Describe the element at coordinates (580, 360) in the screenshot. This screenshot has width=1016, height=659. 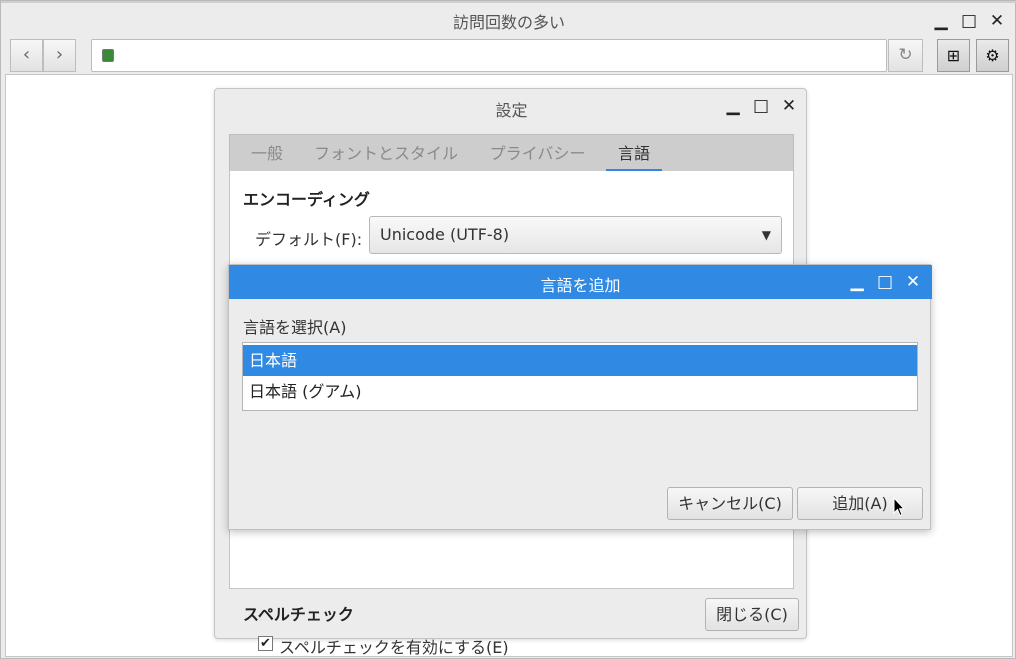
I see `language-item-japanese: 日本語` at that location.